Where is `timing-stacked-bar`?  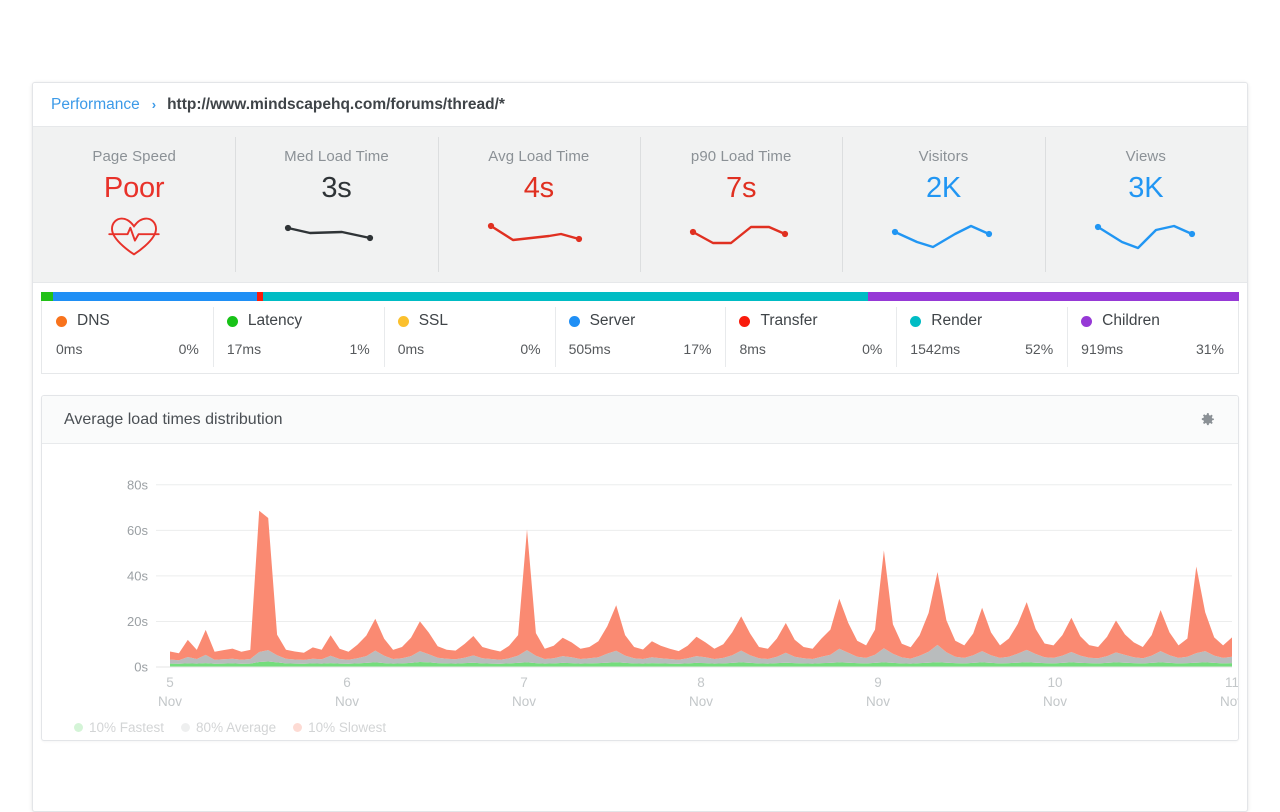 timing-stacked-bar is located at coordinates (640, 296).